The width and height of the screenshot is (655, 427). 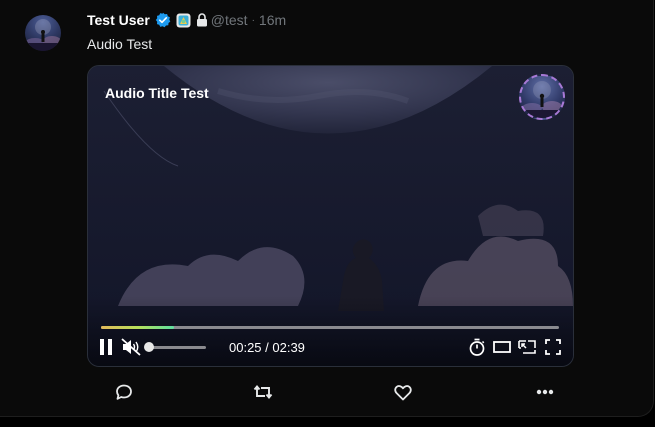 What do you see at coordinates (124, 392) in the screenshot?
I see `reply-icon` at bounding box center [124, 392].